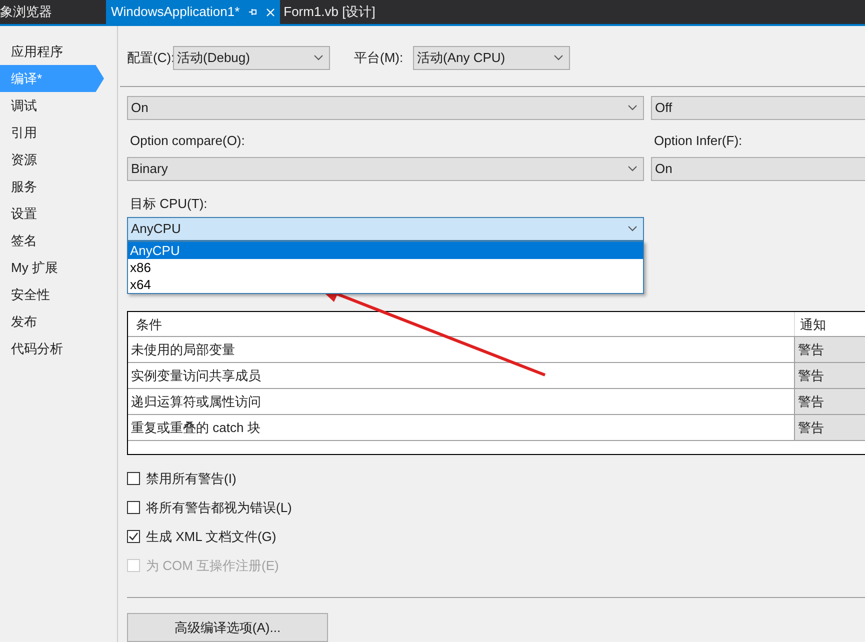  Describe the element at coordinates (52, 321) in the screenshot. I see `sidebar-item: 发布` at that location.